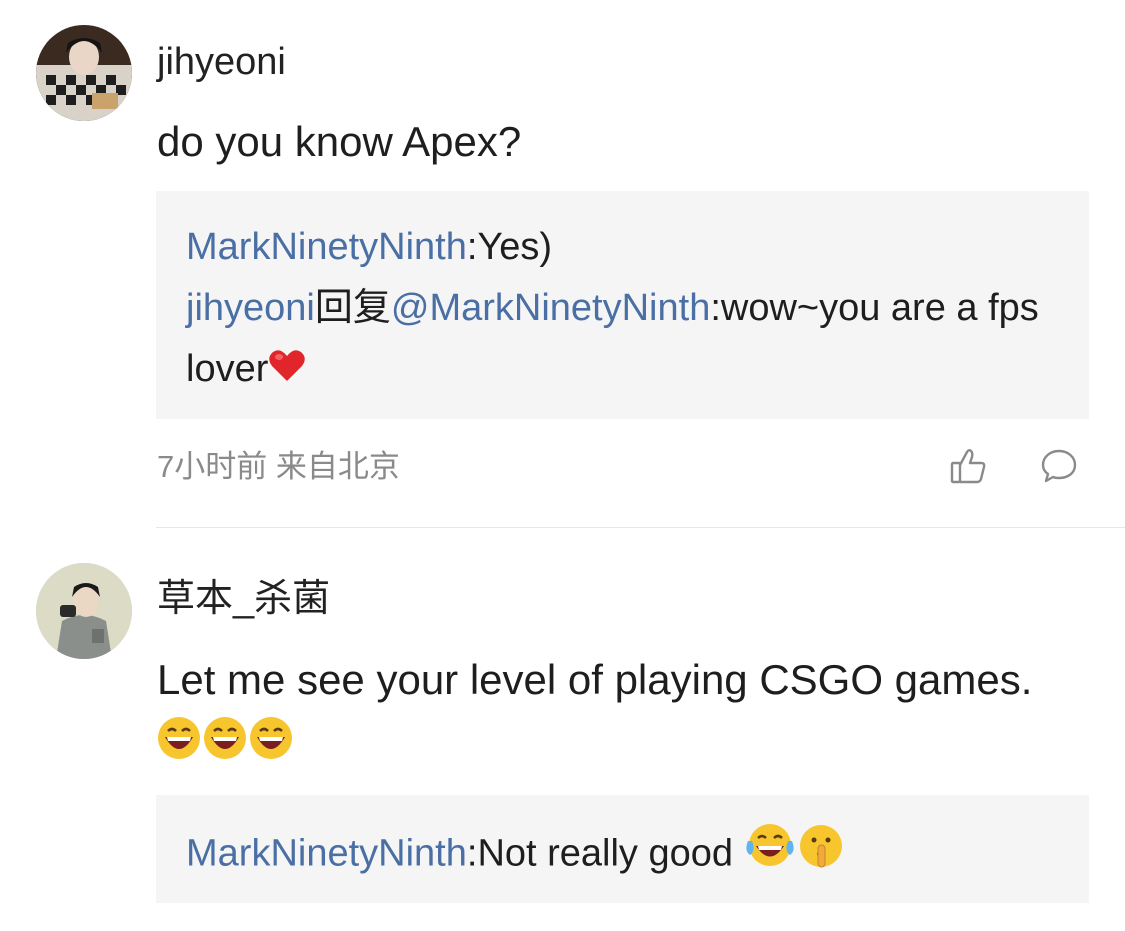  Describe the element at coordinates (622, 247) in the screenshot. I see `reply-line: MarkNinetyNinth:Yes)` at that location.